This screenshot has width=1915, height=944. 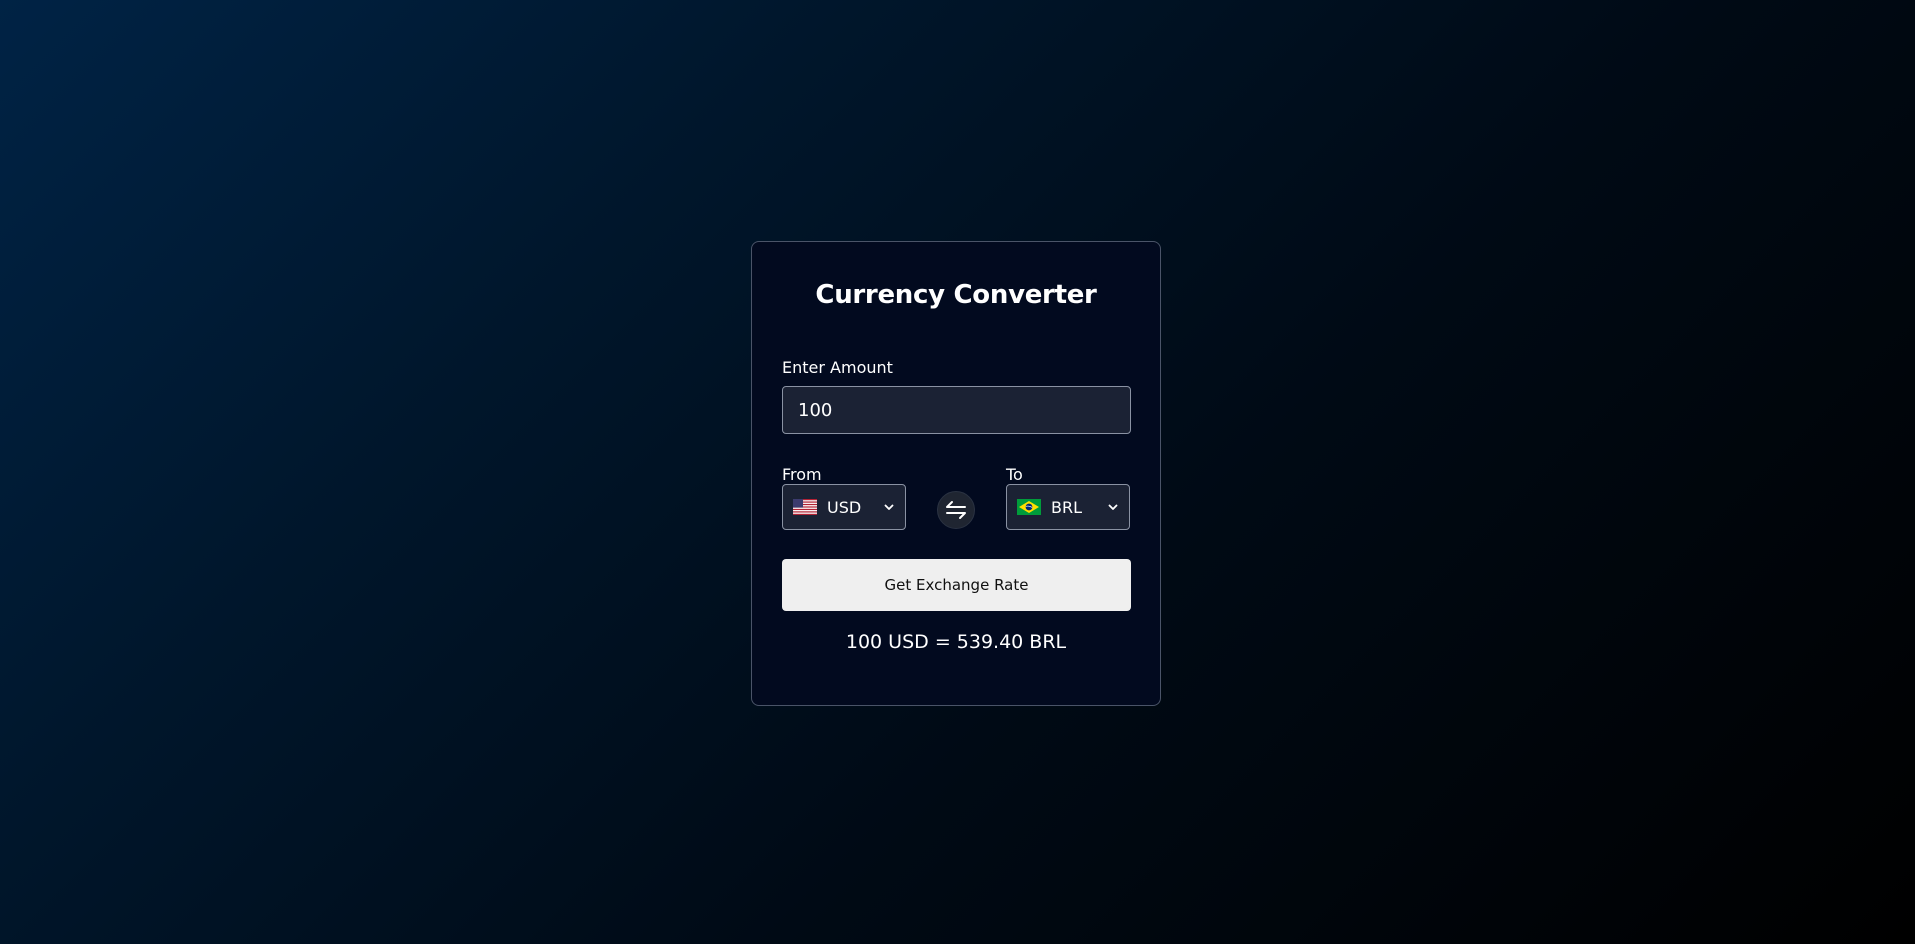 I want to click on us-flag-icon, so click(x=805, y=507).